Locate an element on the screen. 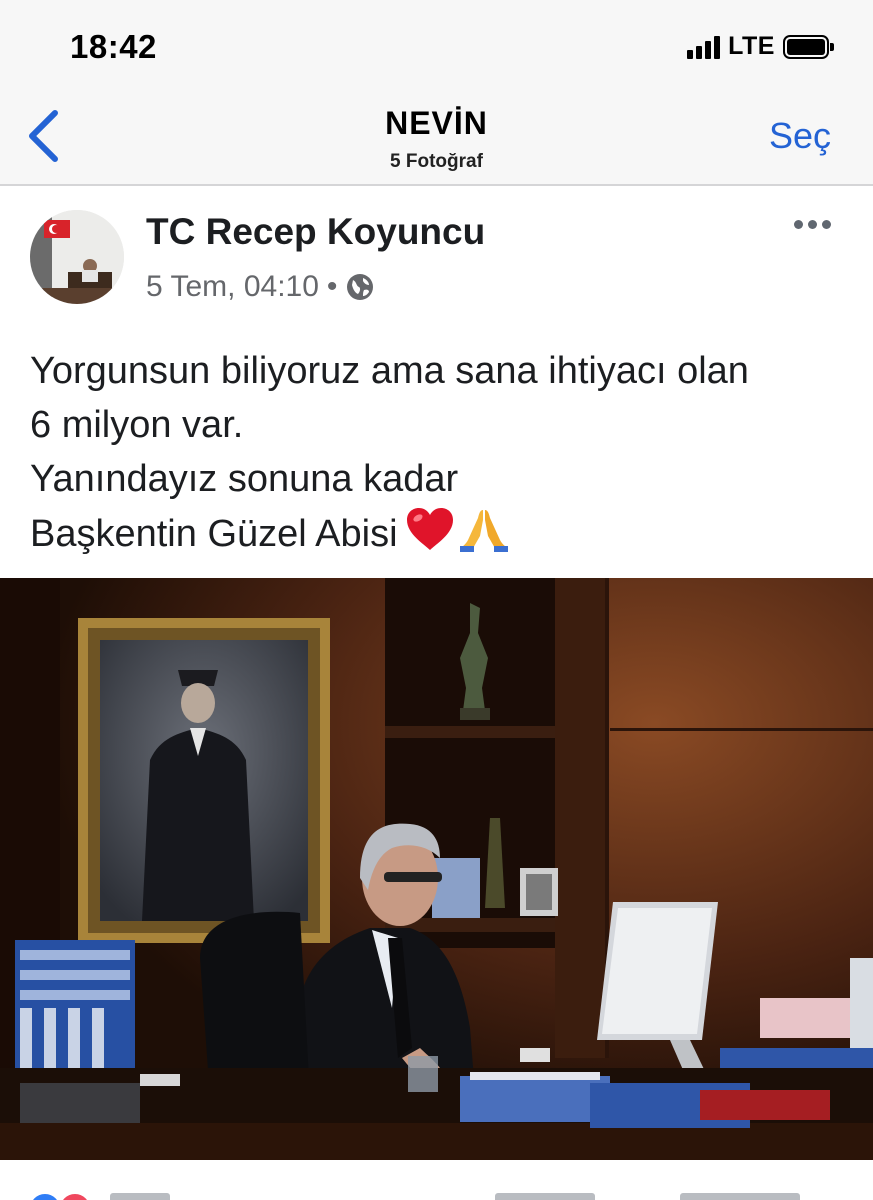 The width and height of the screenshot is (873, 1200). post-text-line-last: Başkentin Güzel Abisi is located at coordinates (440, 533).